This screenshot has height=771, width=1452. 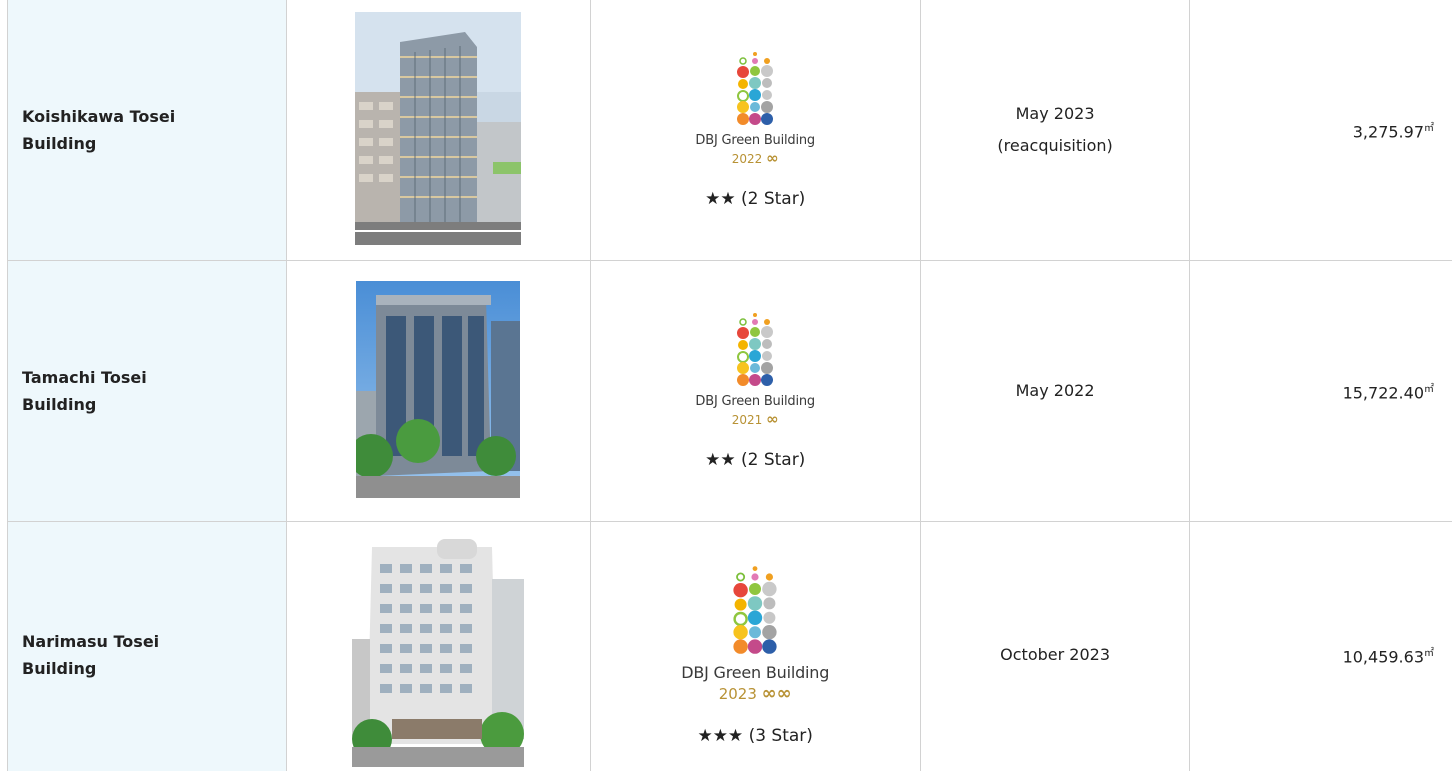 I want to click on date-line: October 2023, so click(x=1055, y=654).